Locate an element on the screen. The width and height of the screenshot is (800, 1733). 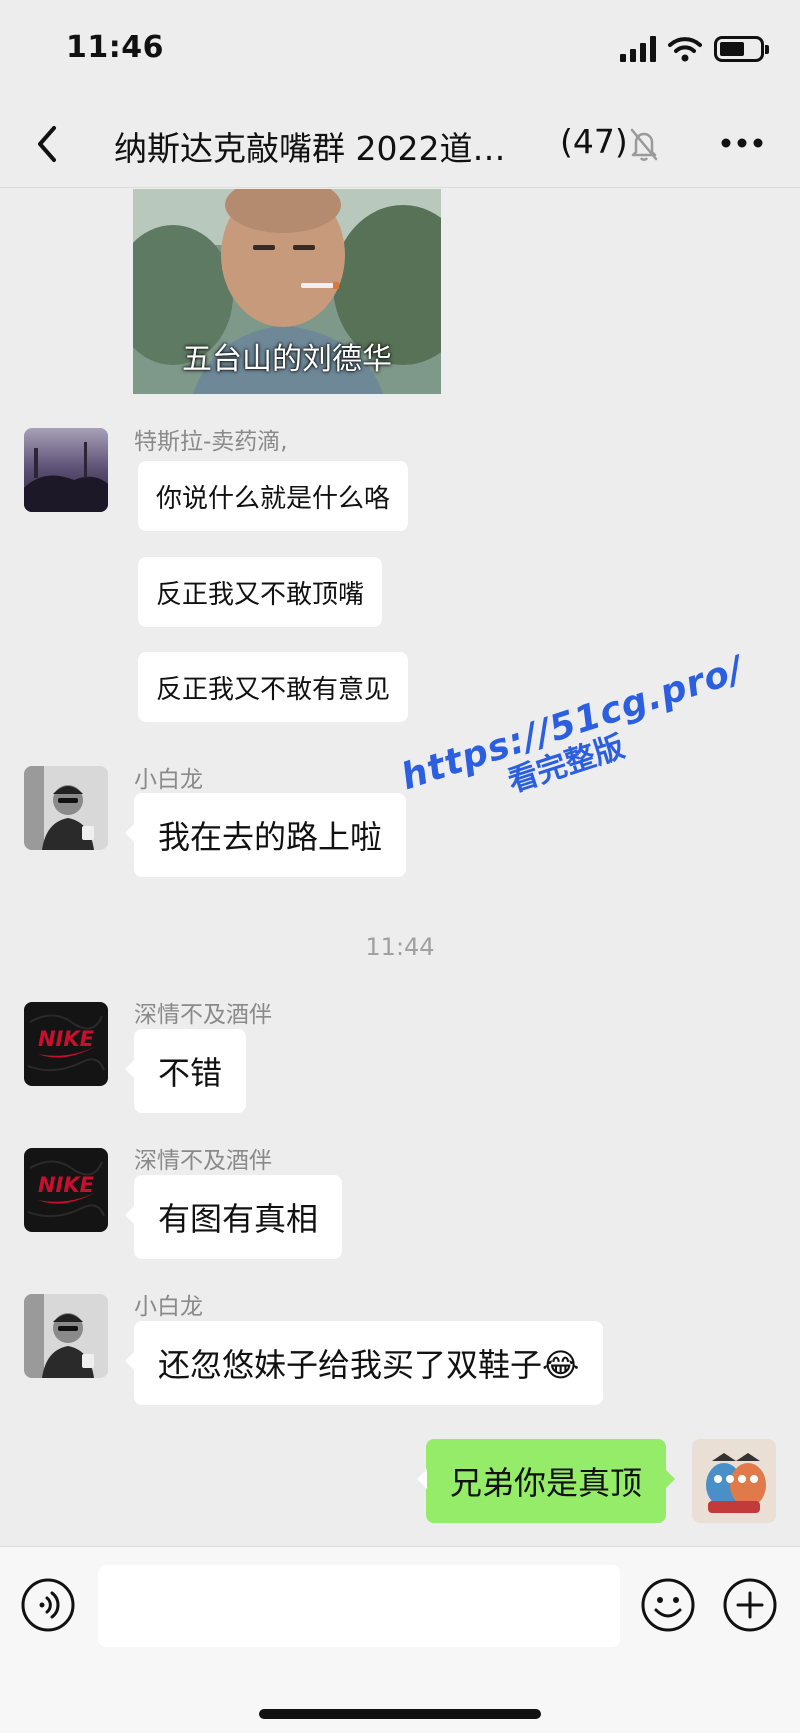
input-bar is located at coordinates (400, 1639).